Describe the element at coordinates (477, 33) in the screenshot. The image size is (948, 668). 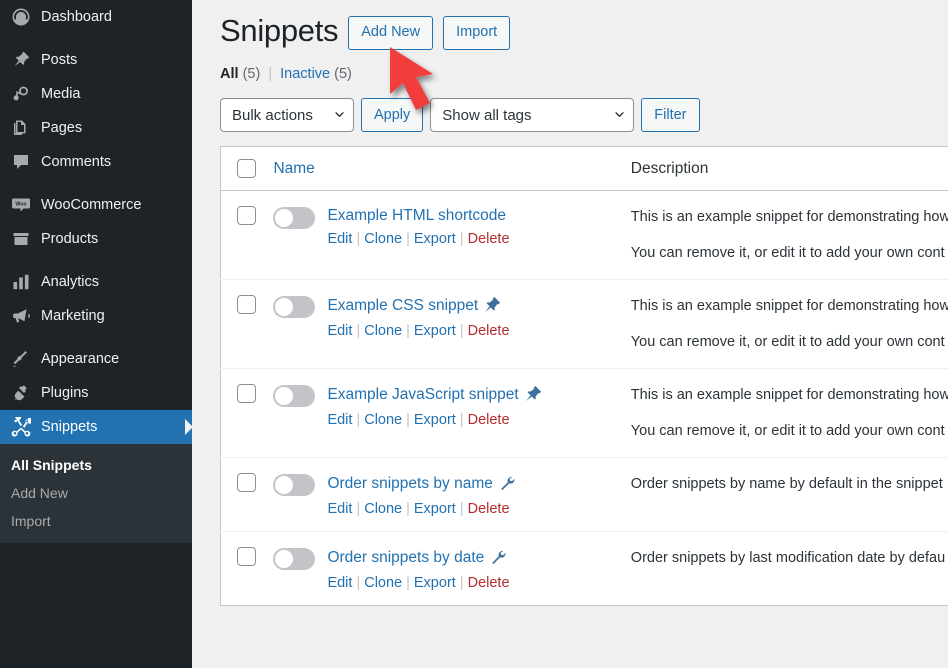
I see `import-button: Import` at that location.